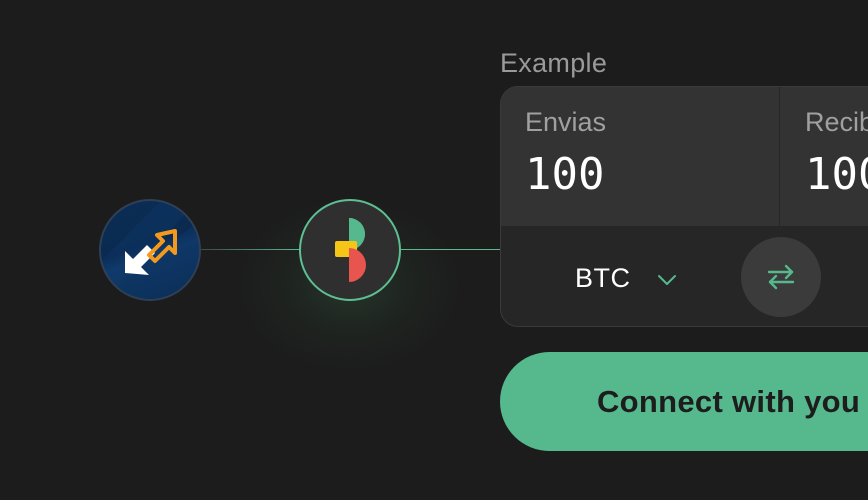 The height and width of the screenshot is (500, 868). I want to click on currency-code: BTC, so click(603, 277).